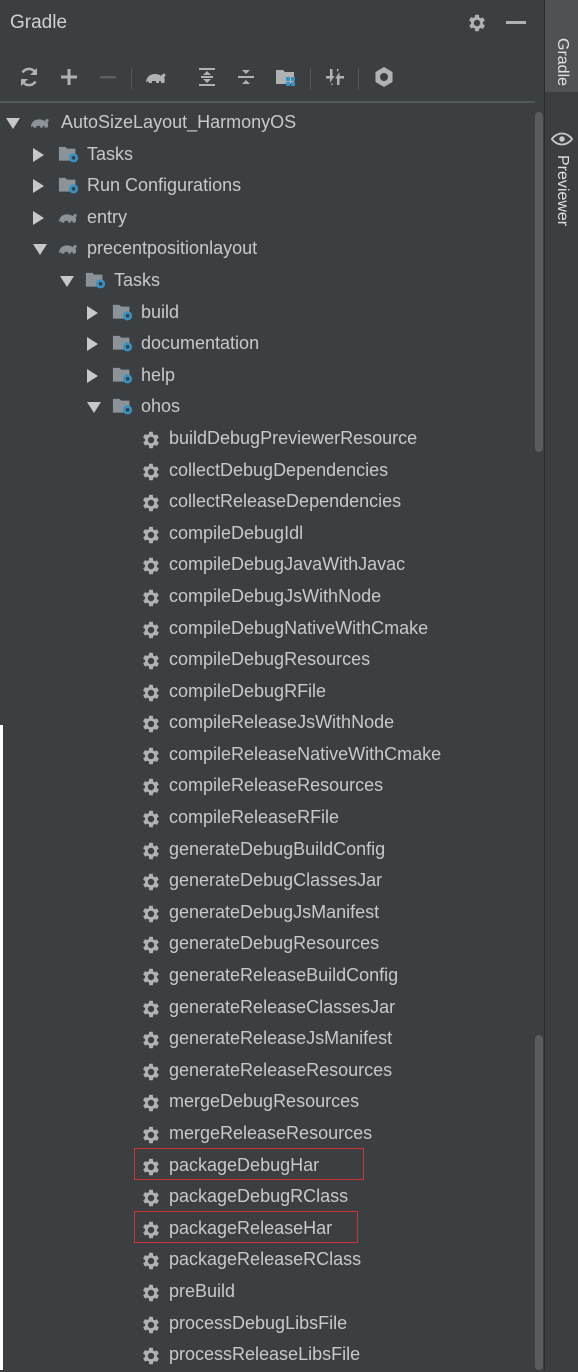 The width and height of the screenshot is (578, 1372). I want to click on tree-node-run-configurations: Run Configurations, so click(267, 186).